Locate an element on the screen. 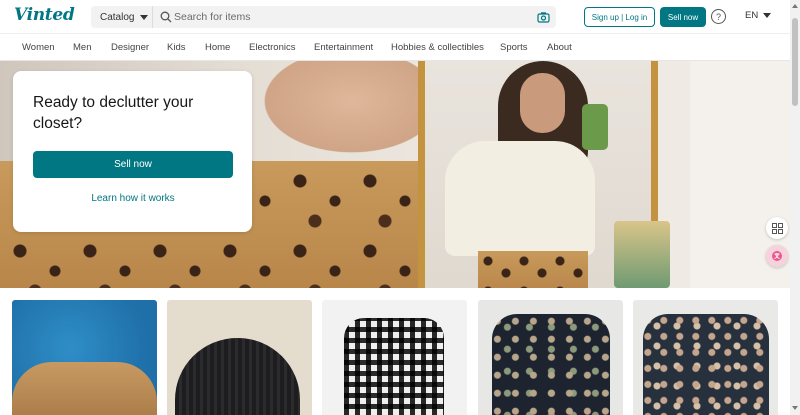  product-card-blouse is located at coordinates (550, 357).